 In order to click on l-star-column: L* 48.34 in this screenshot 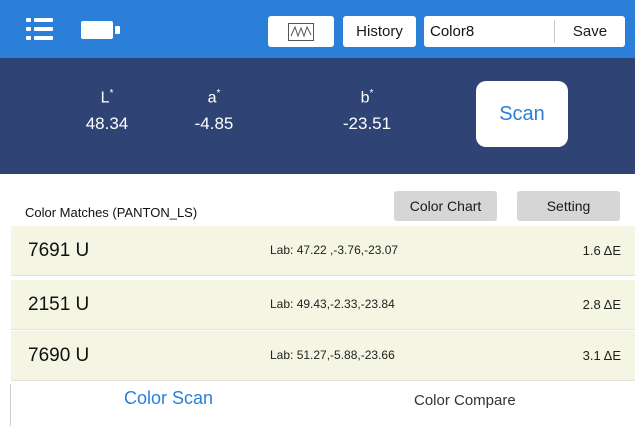, I will do `click(107, 109)`.